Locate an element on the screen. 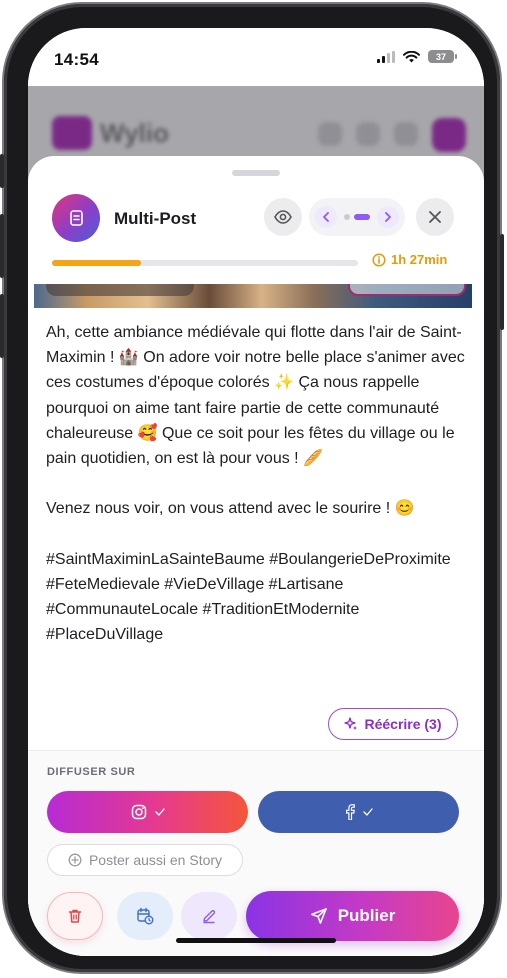 The image size is (507, 978). pager-dot-active is located at coordinates (362, 217).